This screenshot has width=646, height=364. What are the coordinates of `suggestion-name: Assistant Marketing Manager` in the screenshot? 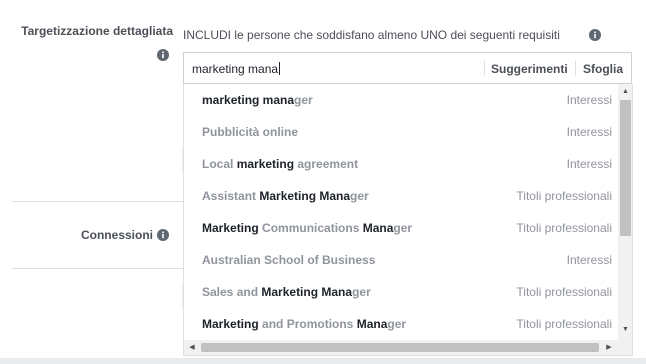 It's located at (285, 196).